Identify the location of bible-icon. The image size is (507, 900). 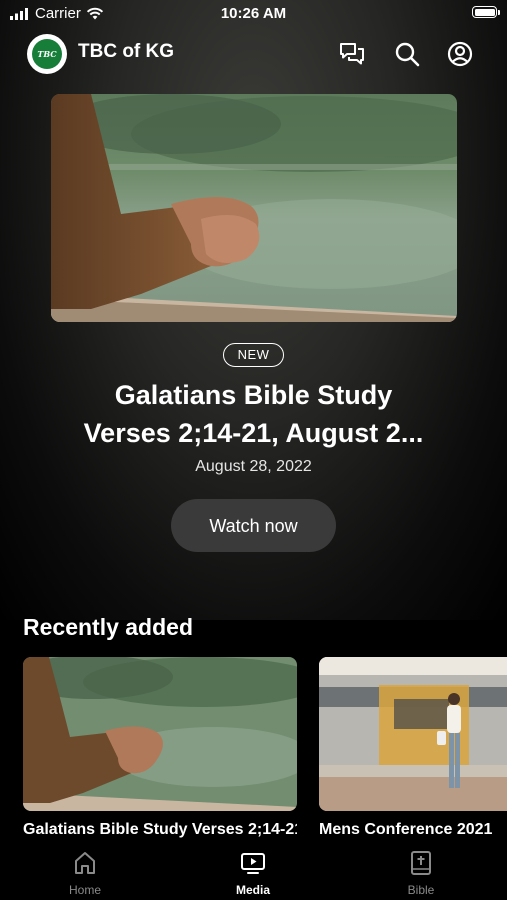
(421, 863).